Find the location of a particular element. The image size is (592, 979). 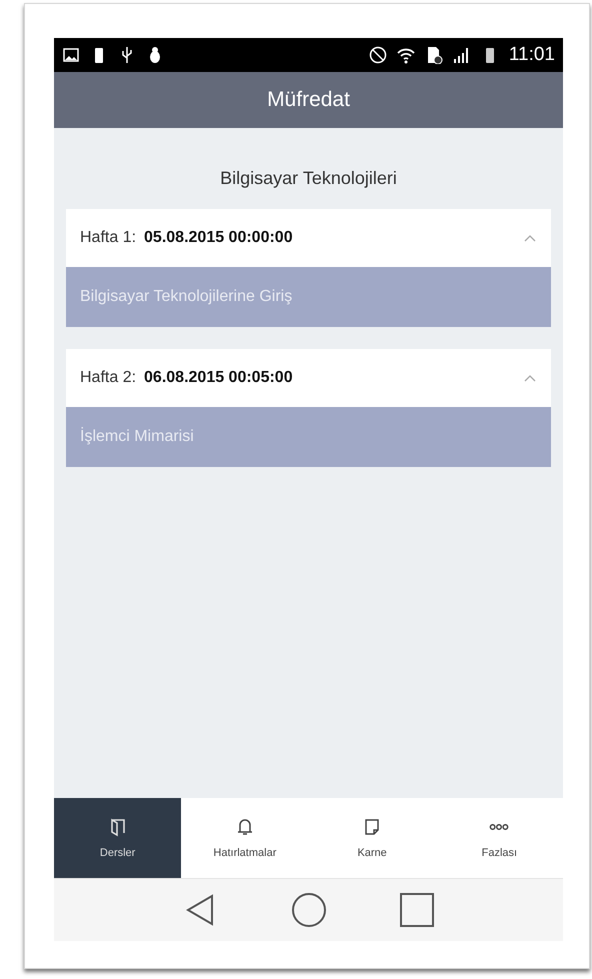

clock-time: 11:01 is located at coordinates (531, 55).